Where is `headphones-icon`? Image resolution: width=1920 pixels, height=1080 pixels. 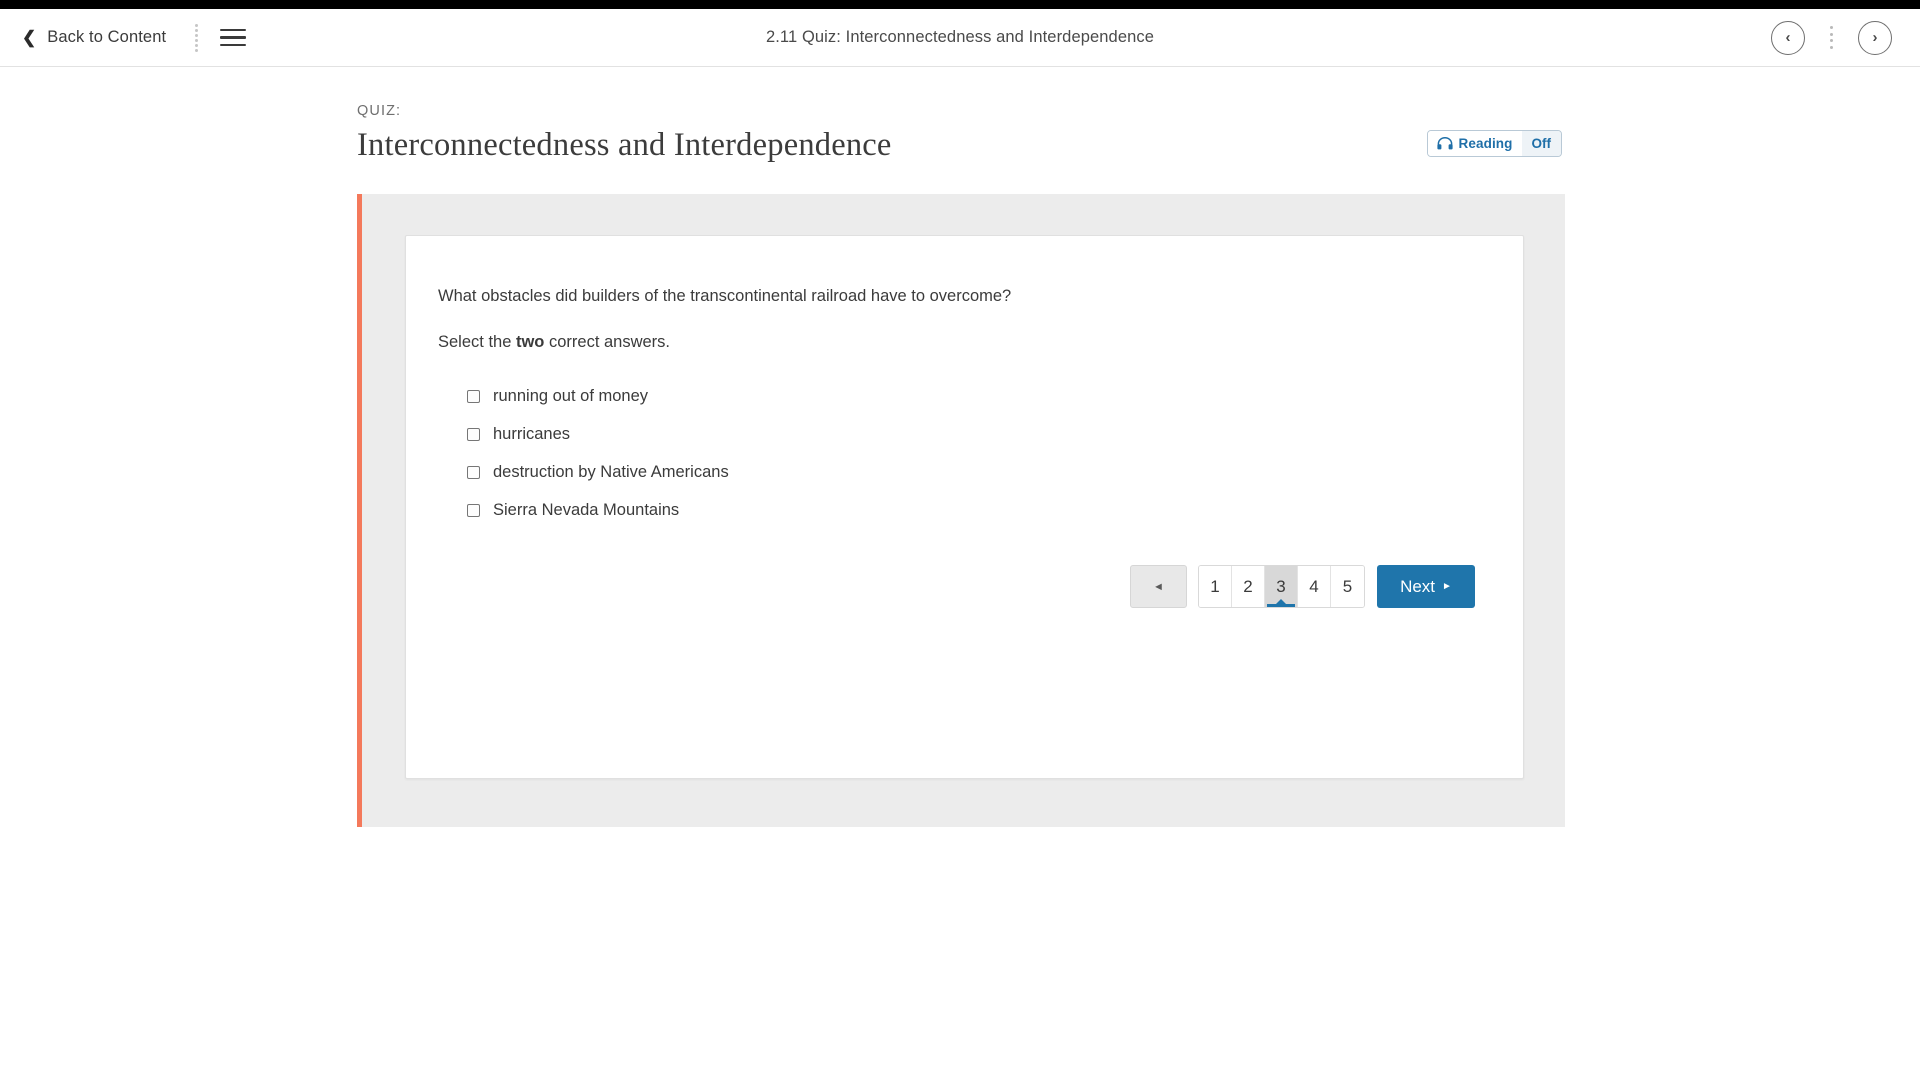 headphones-icon is located at coordinates (1444, 143).